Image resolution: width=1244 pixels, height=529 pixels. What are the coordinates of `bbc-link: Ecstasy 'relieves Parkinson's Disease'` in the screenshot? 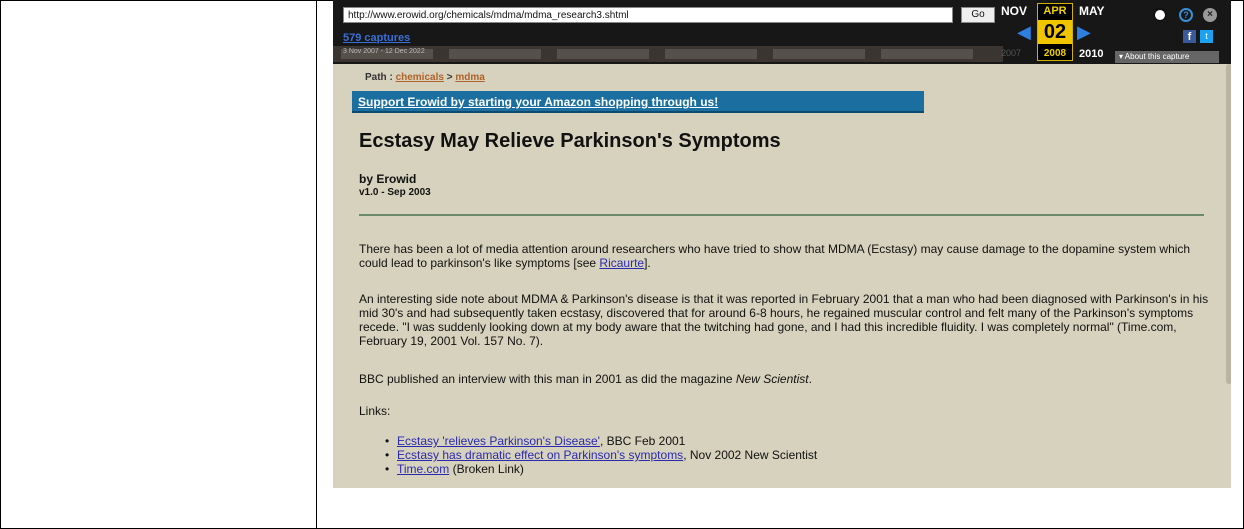 It's located at (498, 441).